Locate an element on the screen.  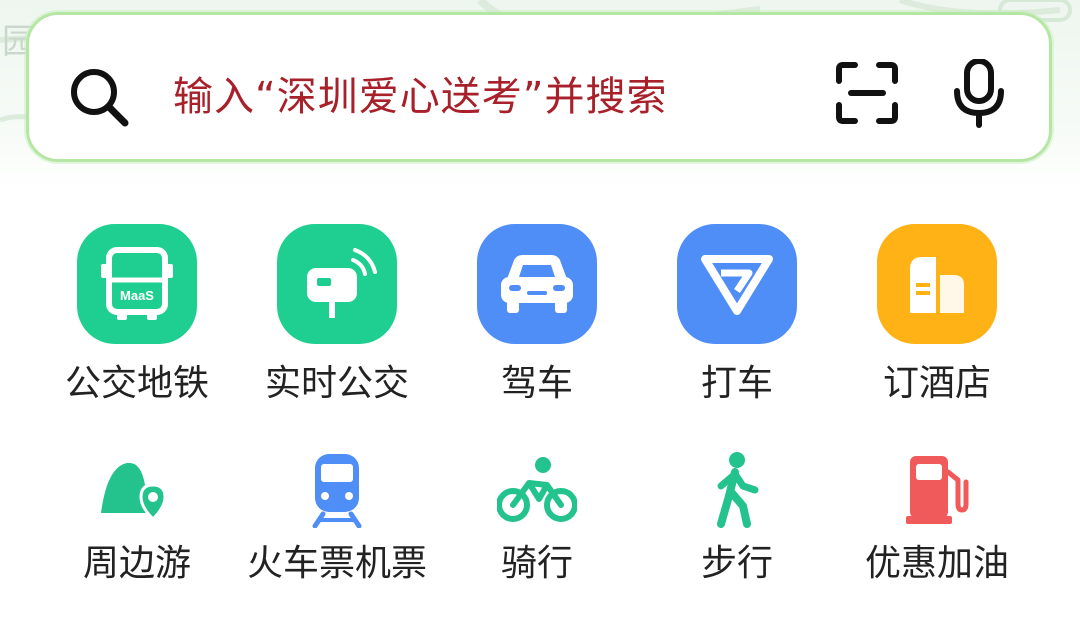
mountain-pin-icon is located at coordinates (137, 490).